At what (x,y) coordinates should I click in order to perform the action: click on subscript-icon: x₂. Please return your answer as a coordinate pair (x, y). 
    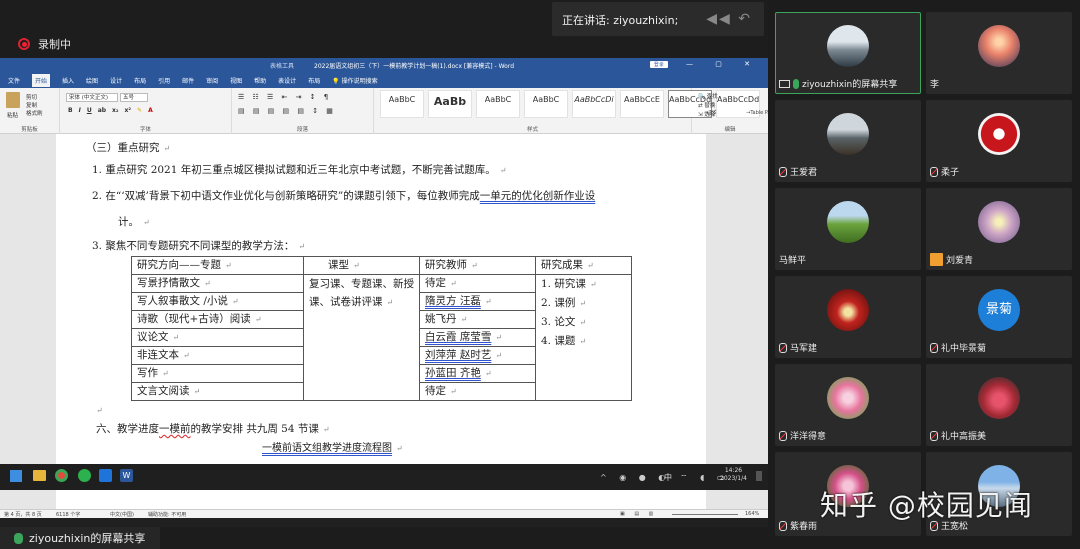
    Looking at the image, I should click on (115, 110).